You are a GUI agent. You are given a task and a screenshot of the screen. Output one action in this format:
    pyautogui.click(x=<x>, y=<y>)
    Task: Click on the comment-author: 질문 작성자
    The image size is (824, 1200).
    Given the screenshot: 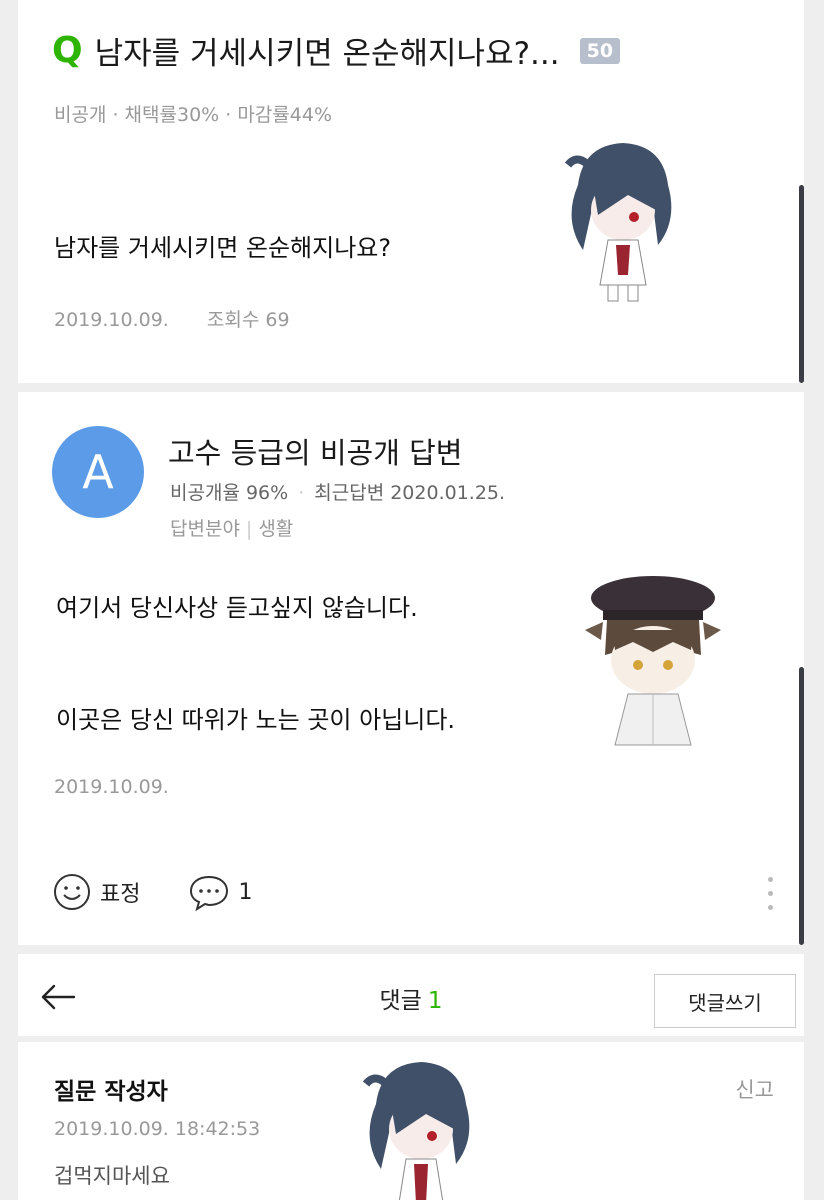 What is the action you would take?
    pyautogui.click(x=111, y=1089)
    